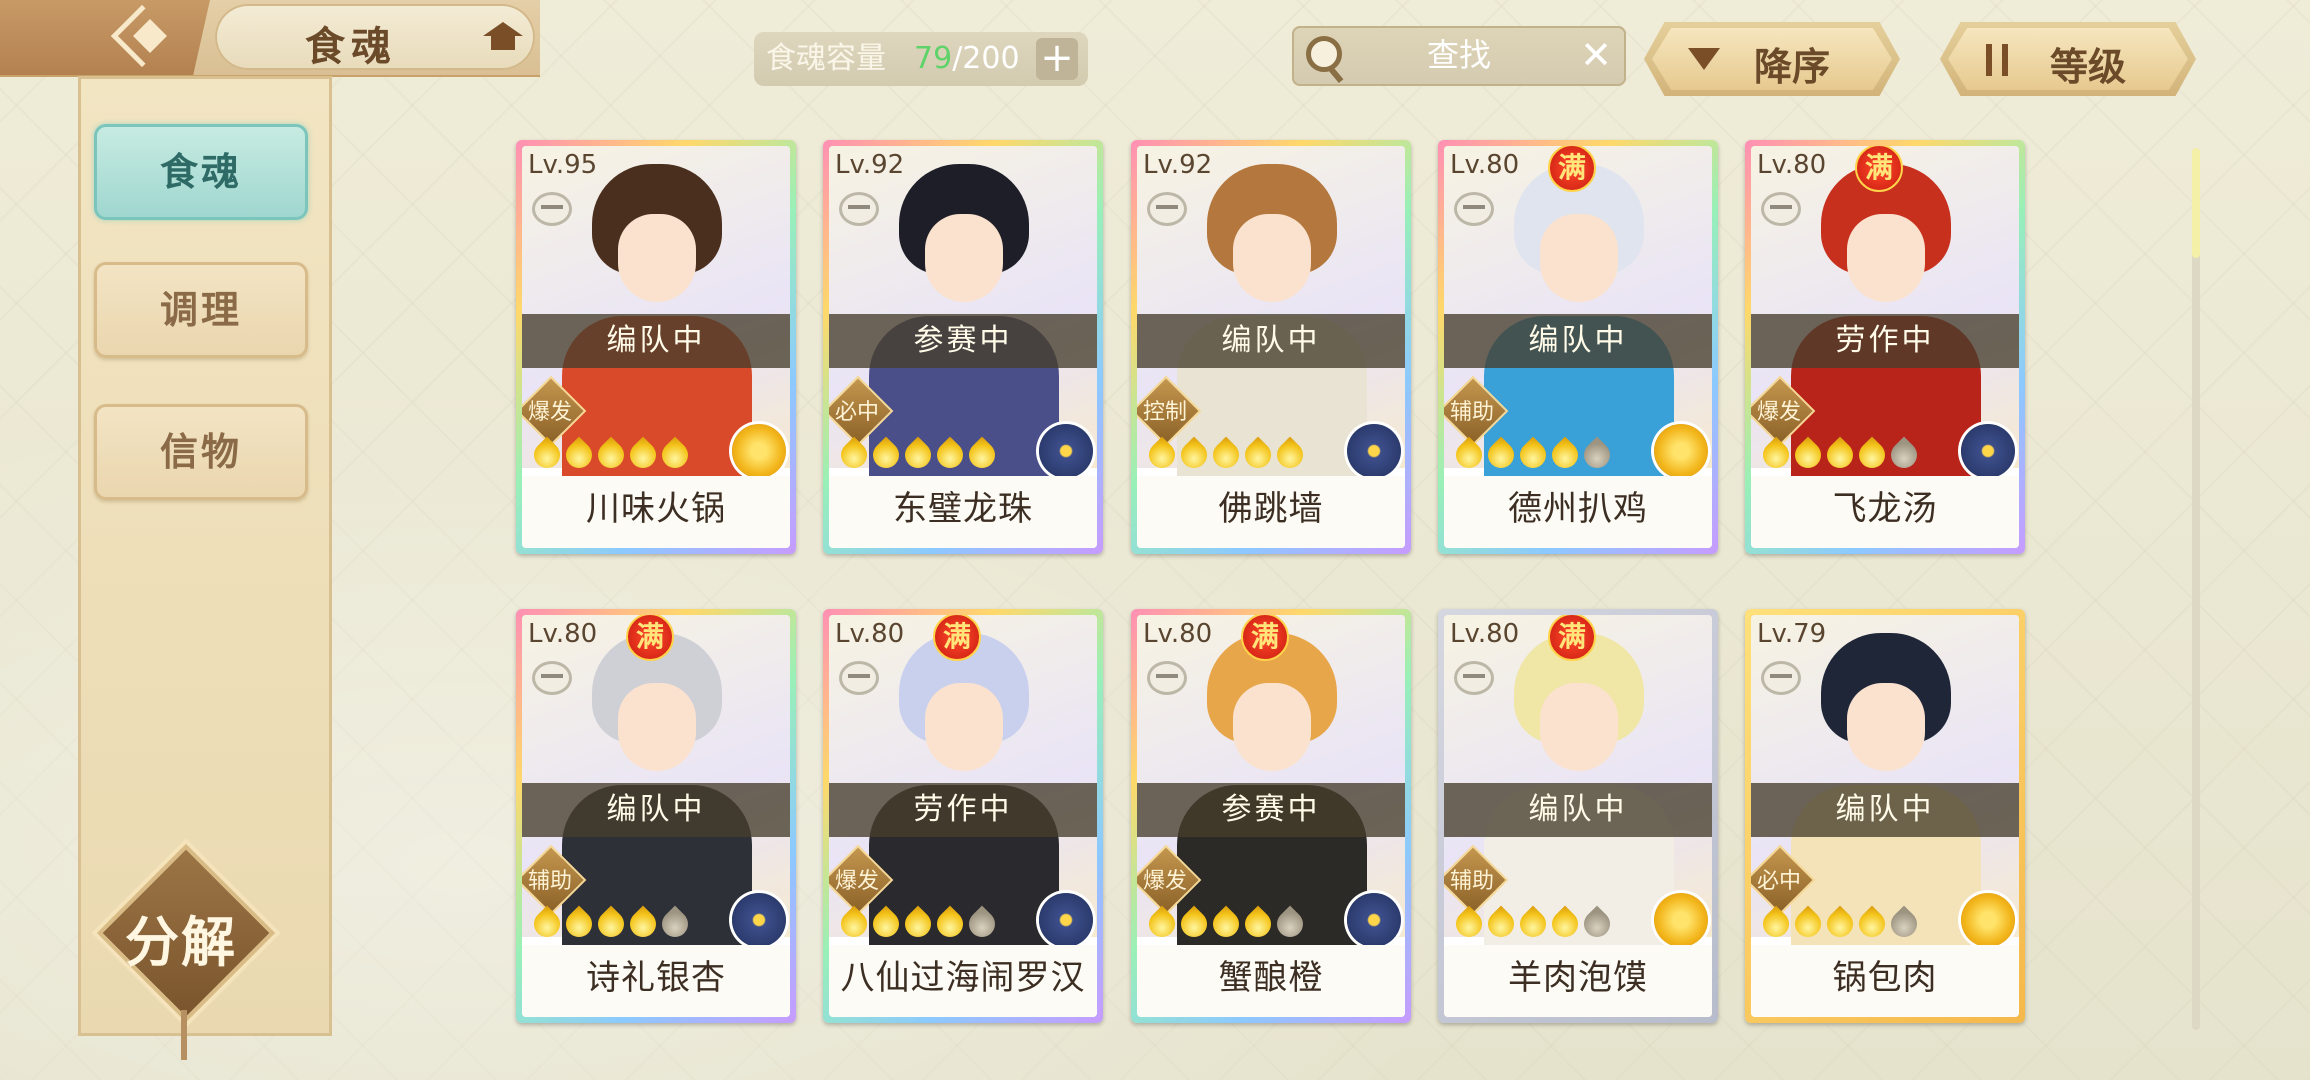  Describe the element at coordinates (2088, 67) in the screenshot. I see `sort-key-label: 等级` at that location.